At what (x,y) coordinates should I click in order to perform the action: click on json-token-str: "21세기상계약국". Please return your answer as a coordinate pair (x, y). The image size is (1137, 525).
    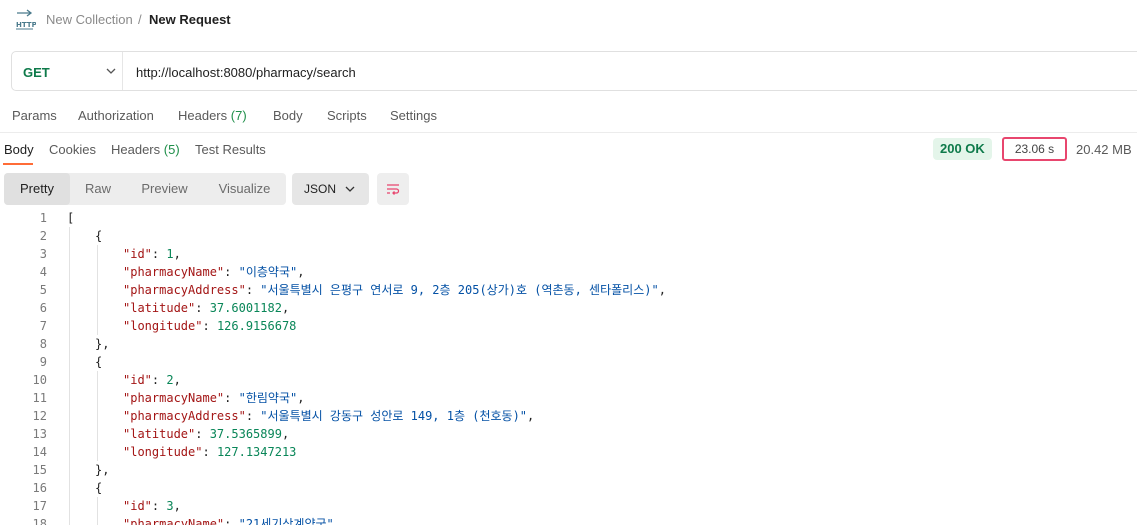
    Looking at the image, I should click on (286, 521).